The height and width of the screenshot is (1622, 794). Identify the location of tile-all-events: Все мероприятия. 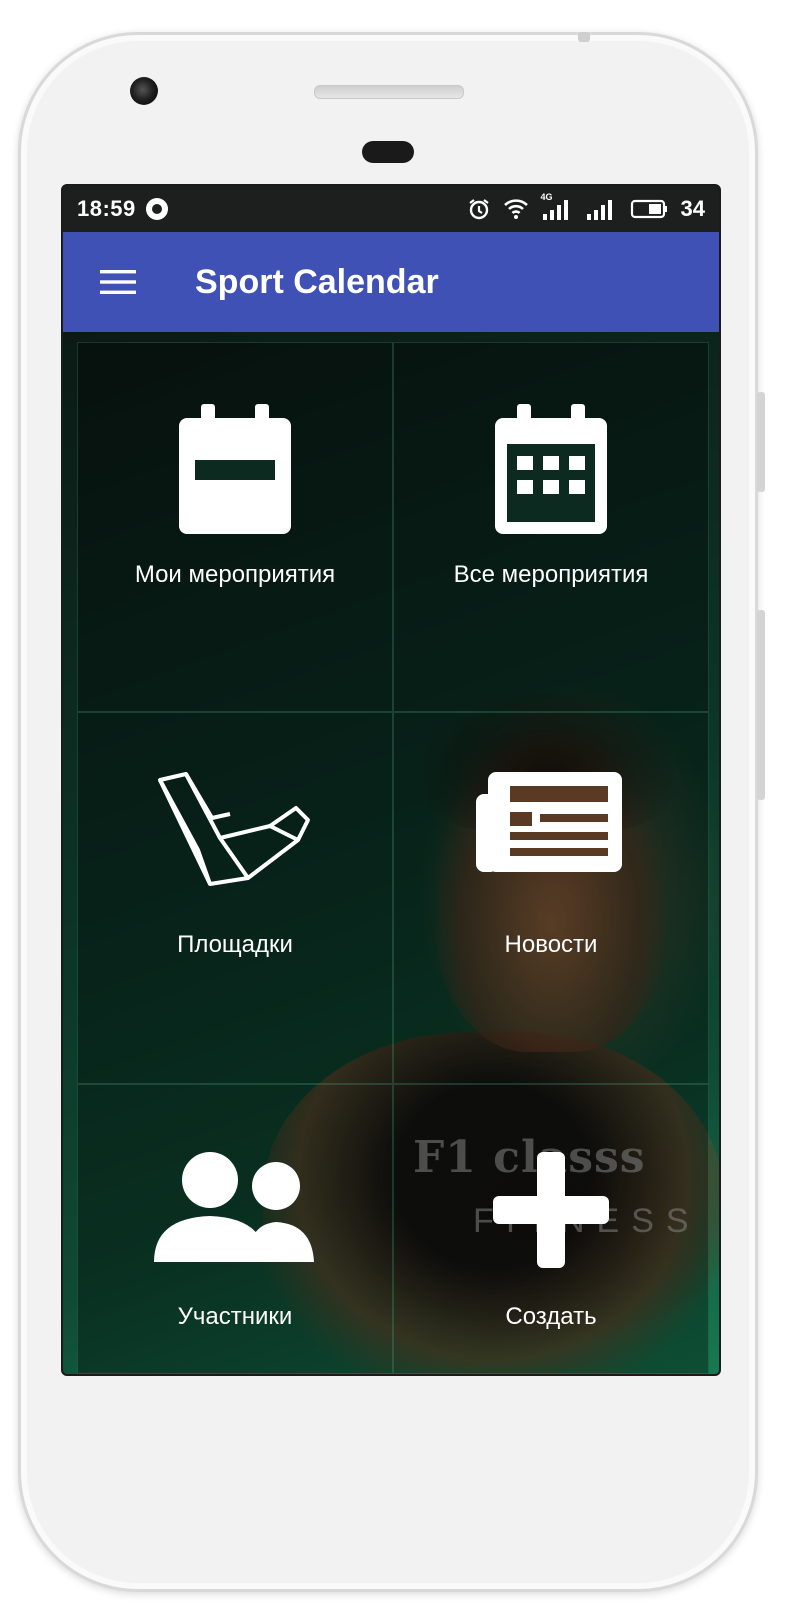
(551, 527).